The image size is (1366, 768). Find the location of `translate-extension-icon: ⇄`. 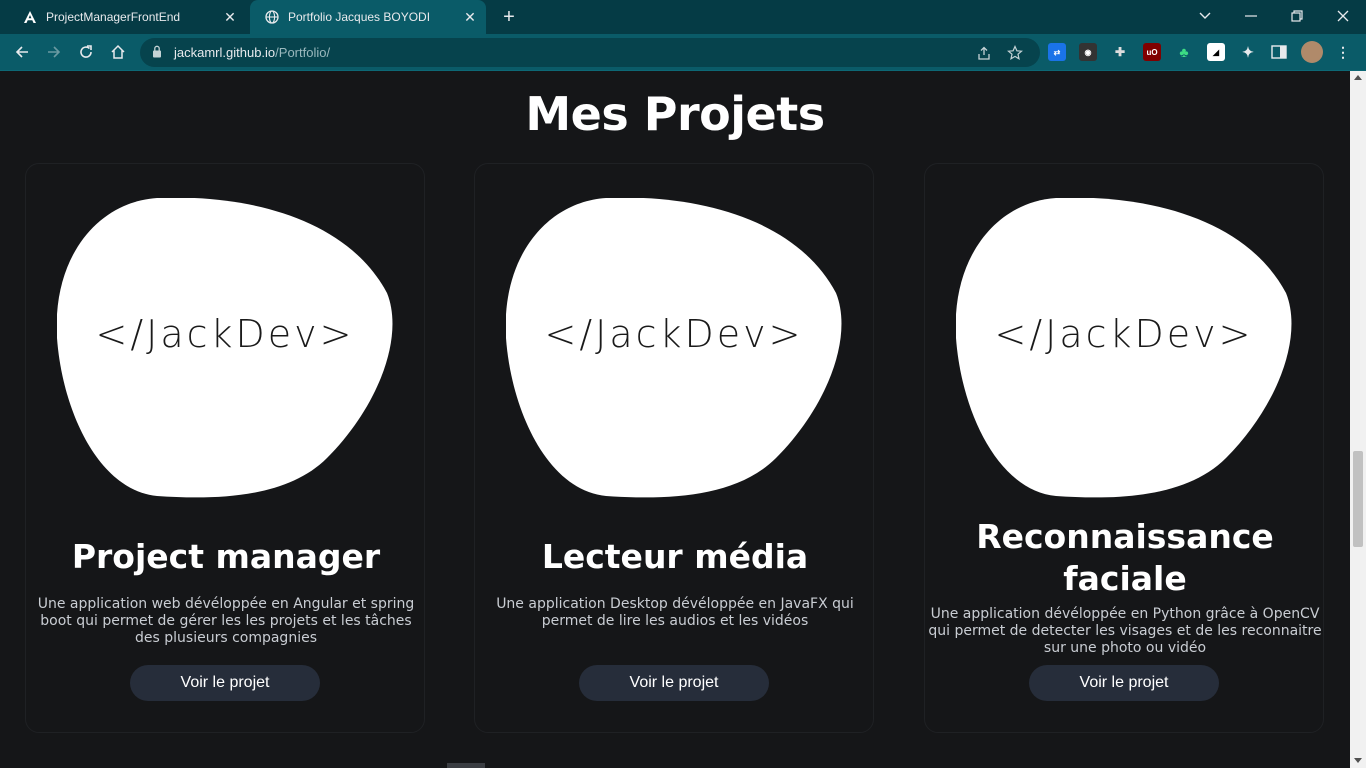

translate-extension-icon: ⇄ is located at coordinates (1057, 52).